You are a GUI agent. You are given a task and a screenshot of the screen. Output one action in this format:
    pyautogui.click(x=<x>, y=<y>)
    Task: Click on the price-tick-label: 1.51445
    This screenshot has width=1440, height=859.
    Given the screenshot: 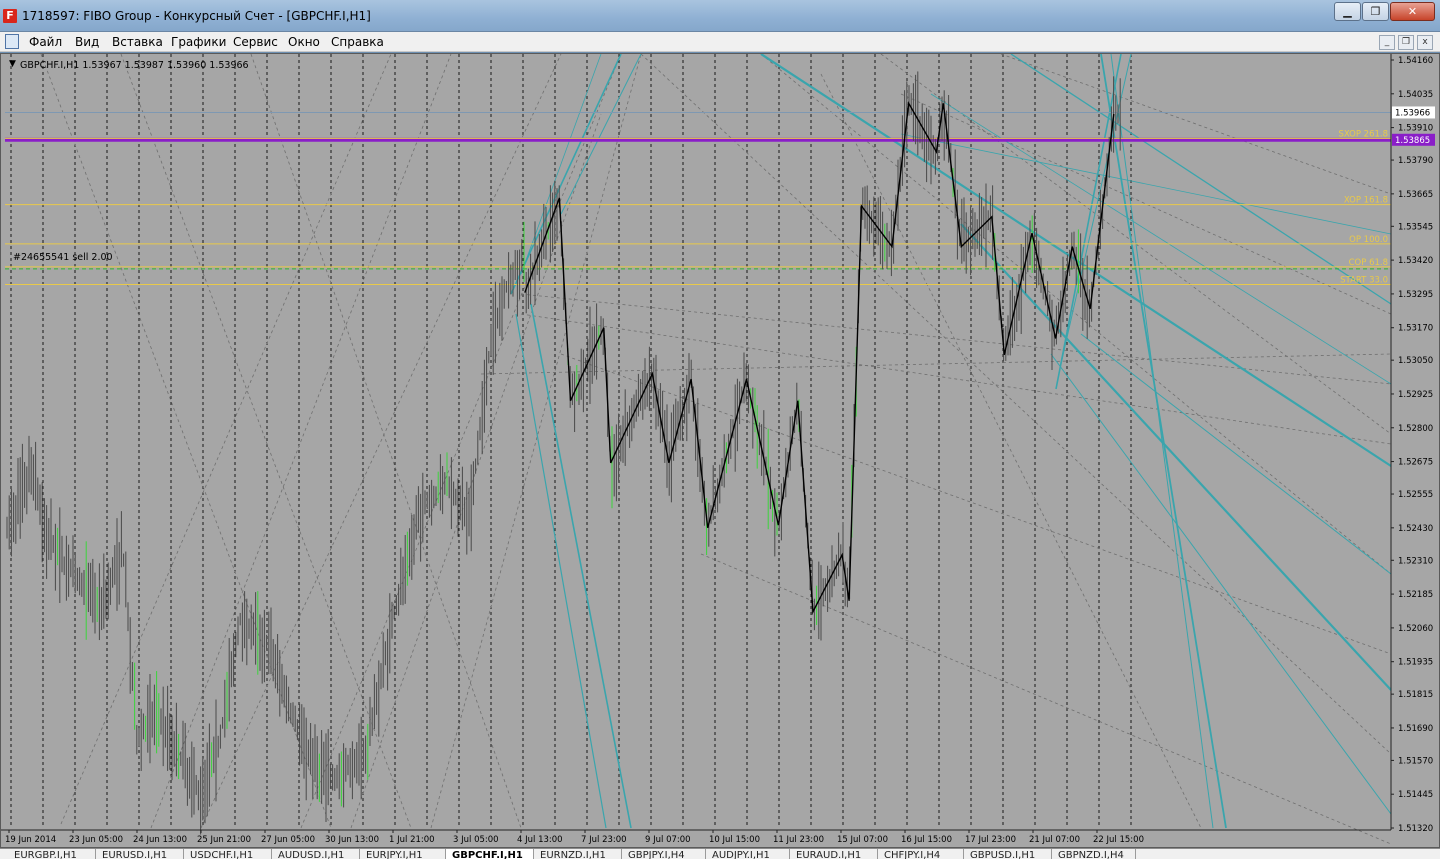 What is the action you would take?
    pyautogui.click(x=1415, y=795)
    